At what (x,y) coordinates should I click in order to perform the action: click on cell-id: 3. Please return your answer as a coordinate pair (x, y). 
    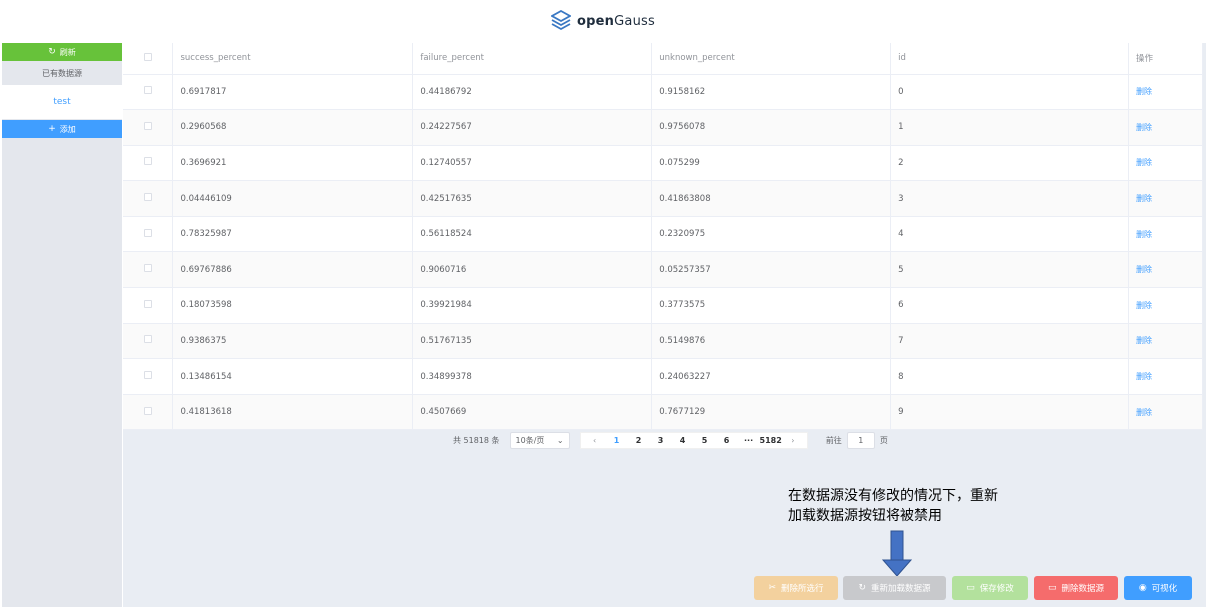
    Looking at the image, I should click on (1009, 198).